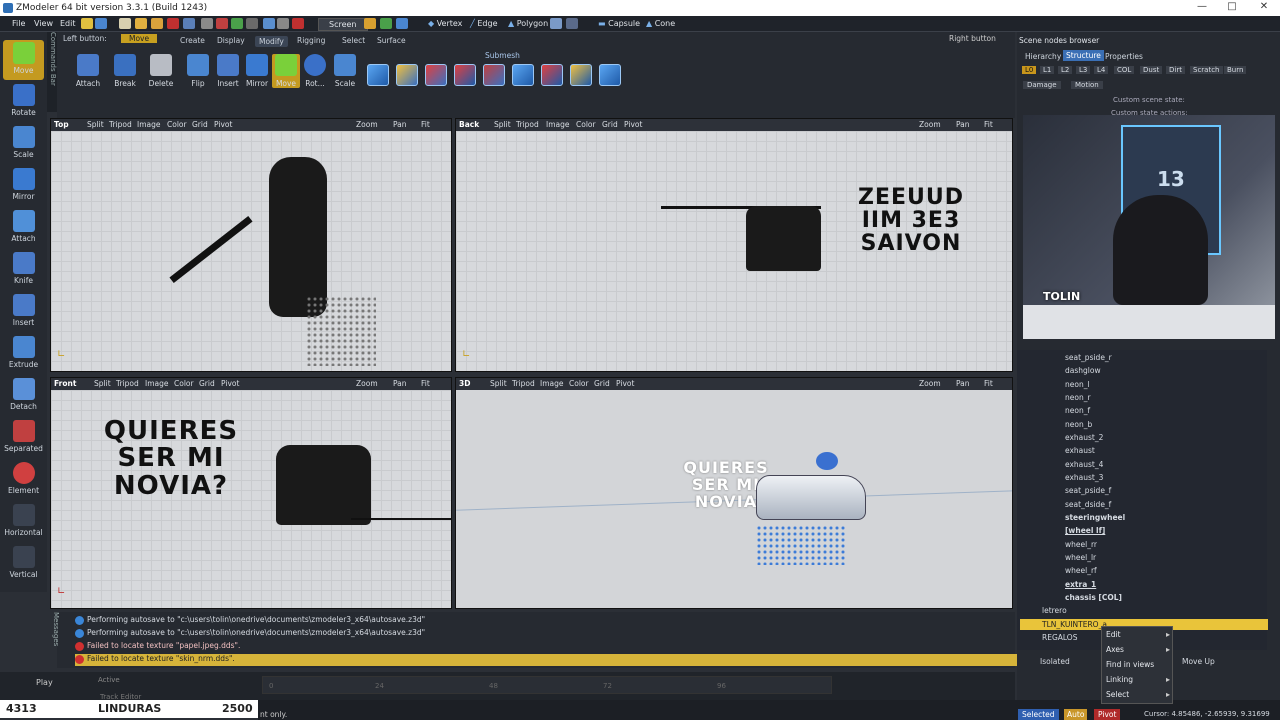  Describe the element at coordinates (18, 23) in the screenshot. I see `menu-file: File` at that location.